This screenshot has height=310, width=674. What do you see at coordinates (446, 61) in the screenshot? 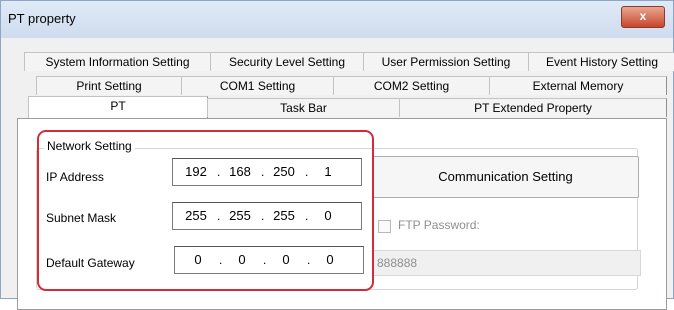
I see `tab-user-permission-setting: User Permission Setting` at bounding box center [446, 61].